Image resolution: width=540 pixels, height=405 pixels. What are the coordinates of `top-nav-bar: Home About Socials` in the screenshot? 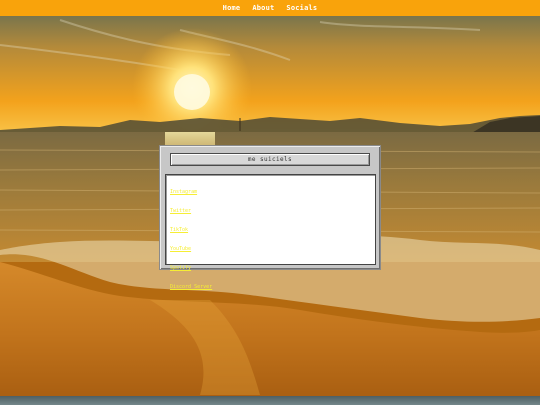 It's located at (270, 8).